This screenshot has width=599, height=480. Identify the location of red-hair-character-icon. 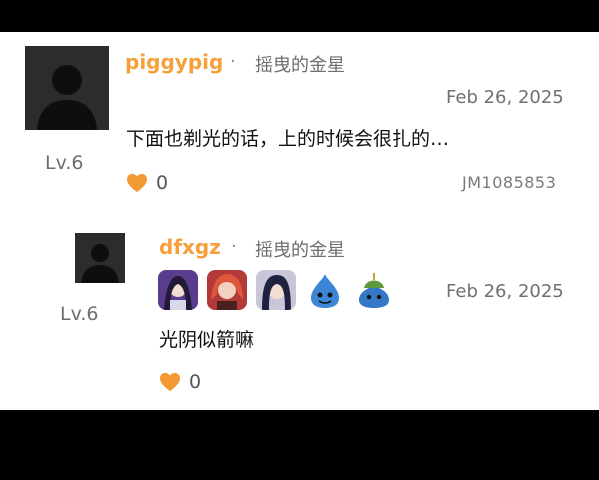
(227, 290).